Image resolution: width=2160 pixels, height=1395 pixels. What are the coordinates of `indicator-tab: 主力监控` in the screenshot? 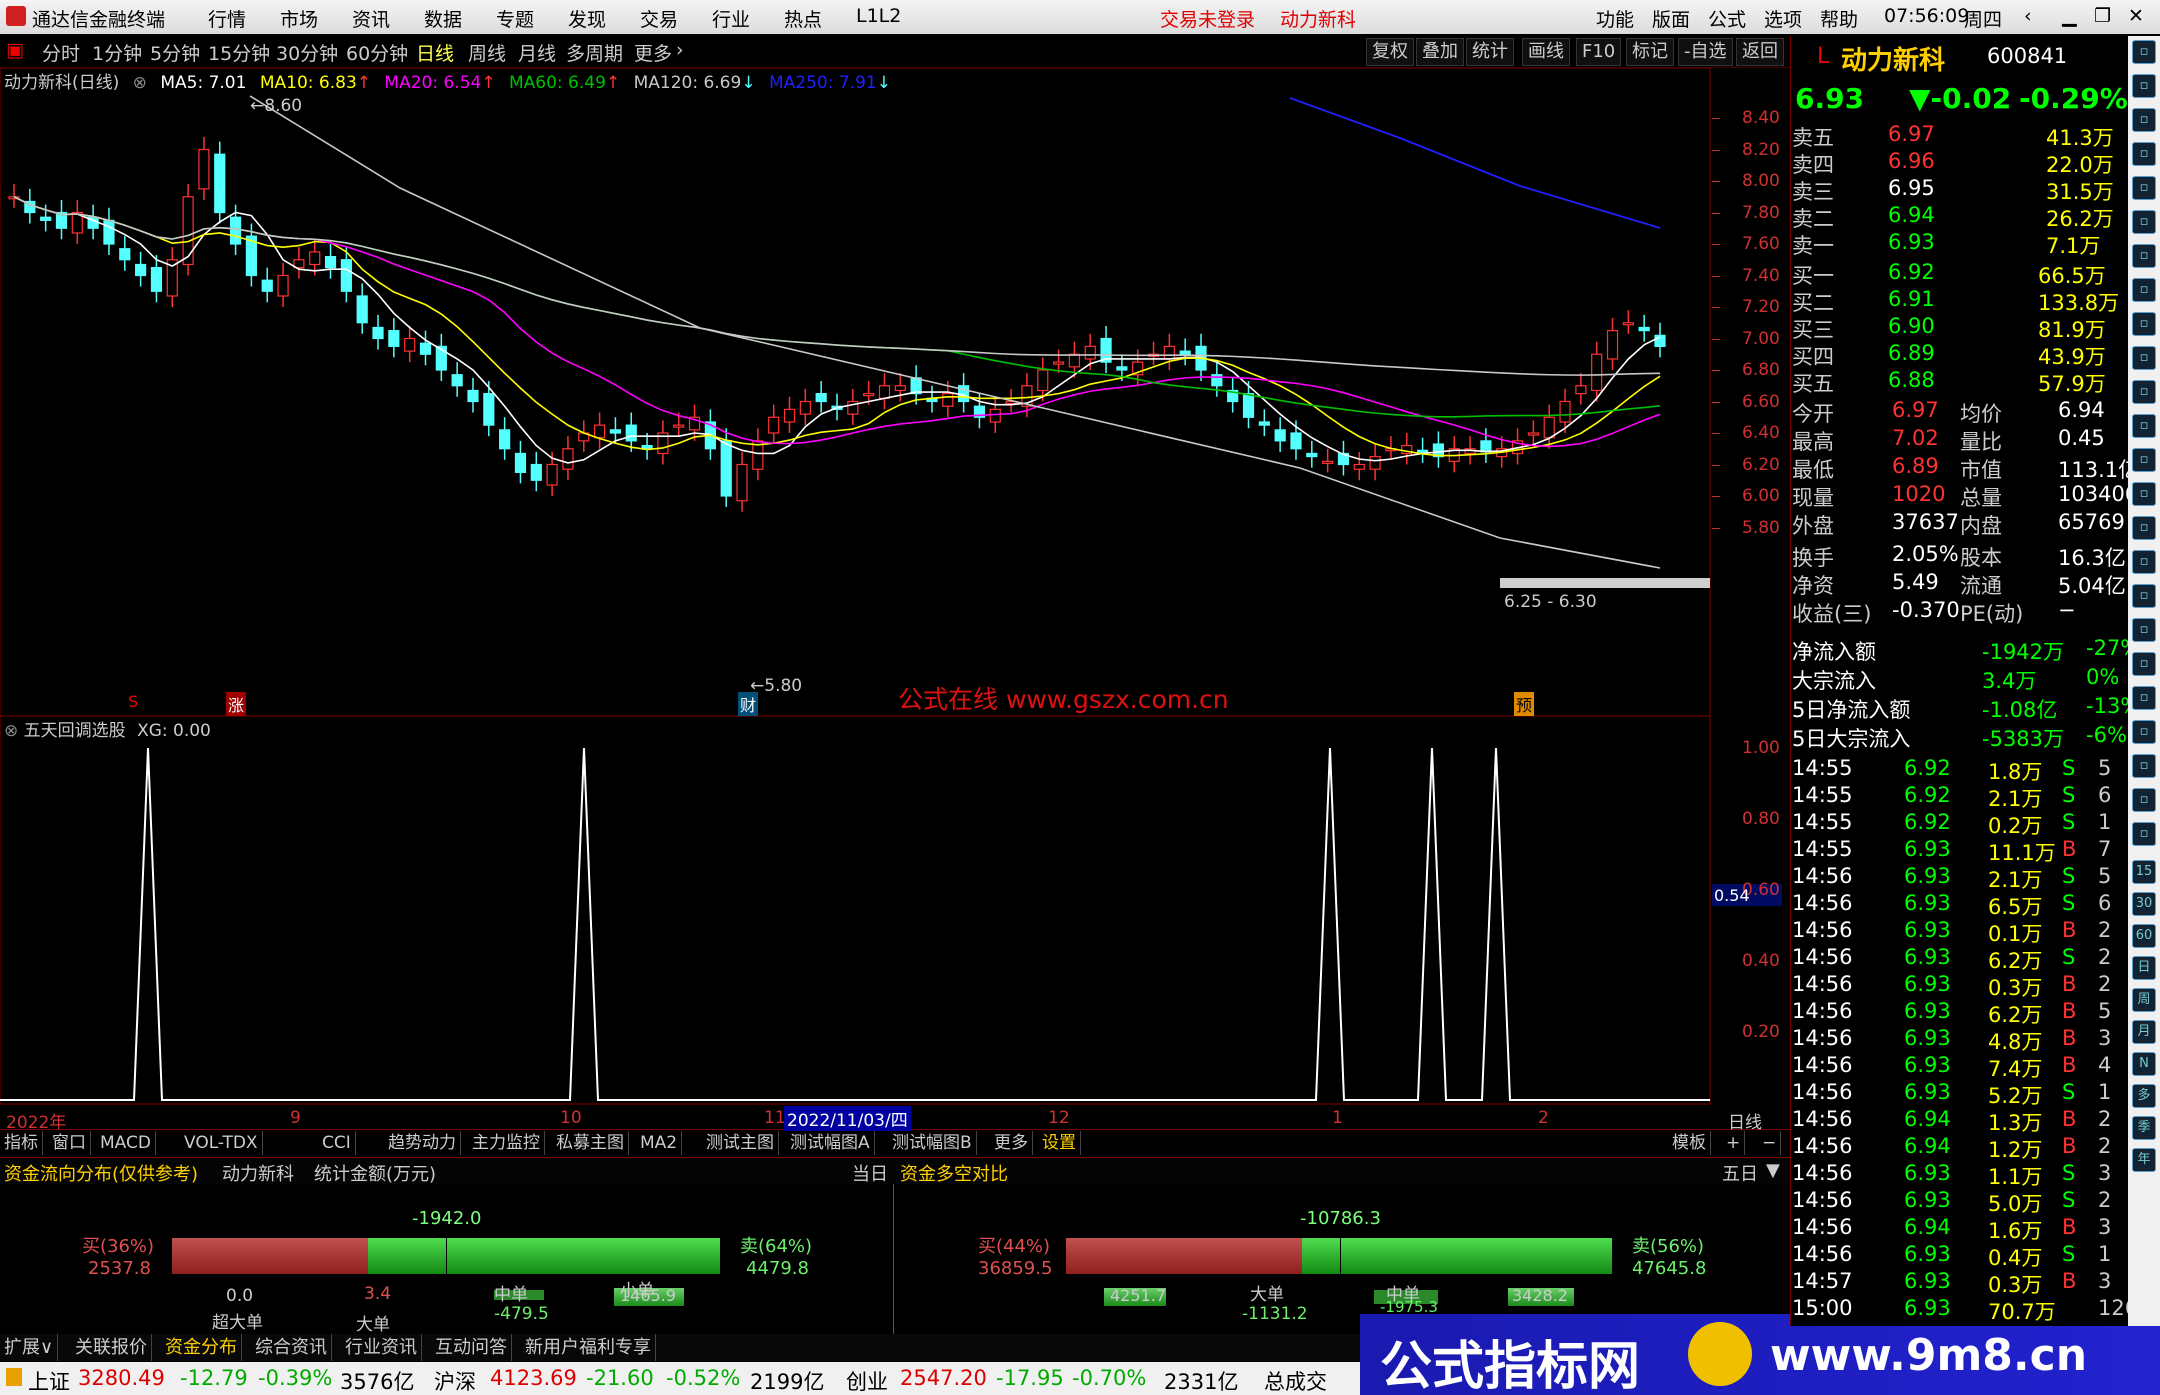 It's located at (506, 1143).